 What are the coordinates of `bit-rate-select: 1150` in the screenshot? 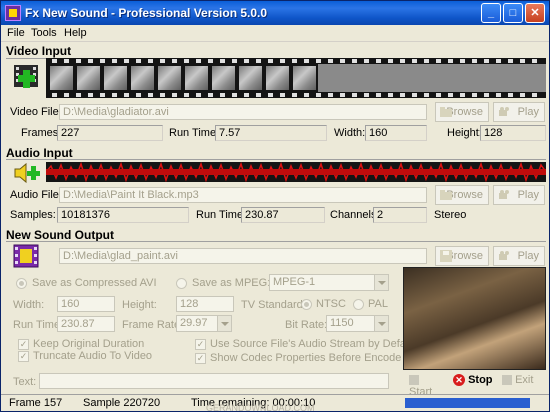 It's located at (357, 323).